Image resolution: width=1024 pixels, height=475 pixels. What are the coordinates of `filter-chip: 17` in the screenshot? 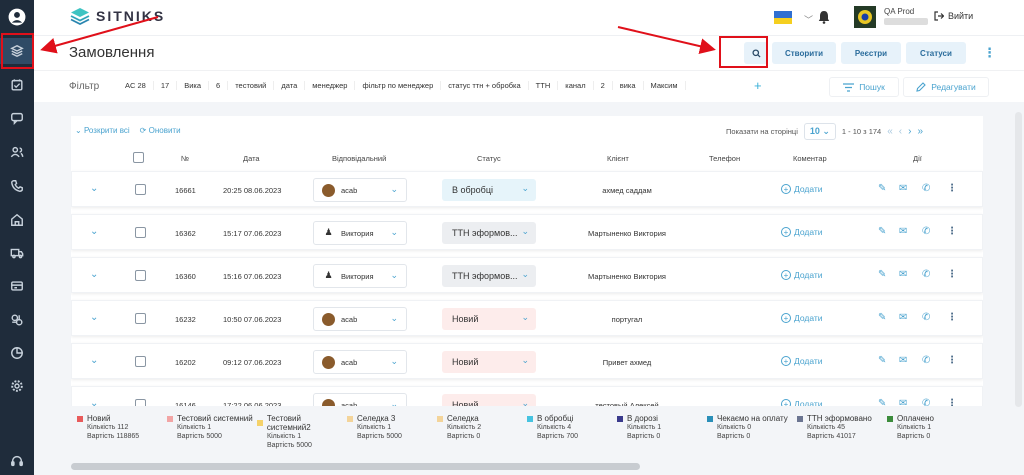 It's located at (166, 85).